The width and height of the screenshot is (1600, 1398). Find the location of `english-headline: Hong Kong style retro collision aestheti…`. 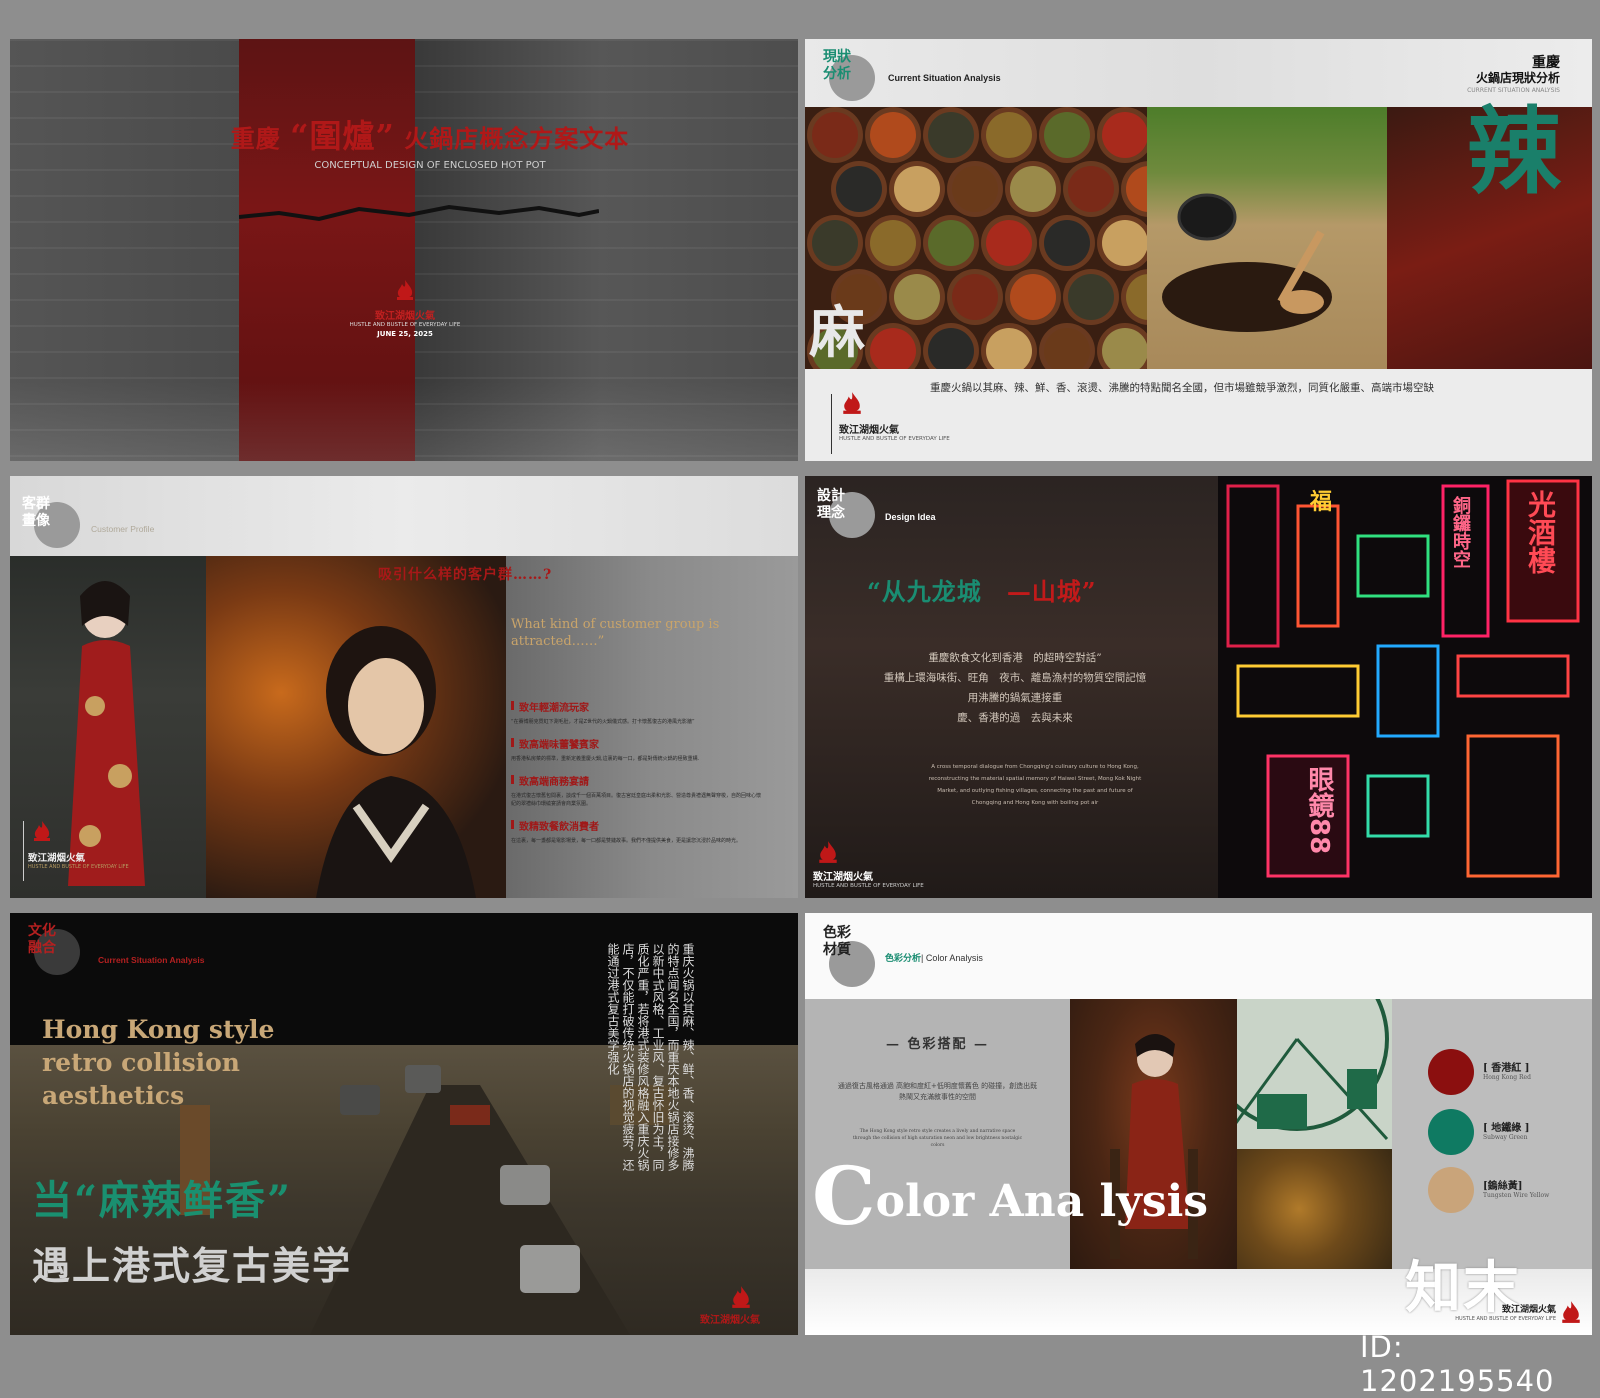

english-headline: Hong Kong style retro collision aestheti… is located at coordinates (158, 1062).